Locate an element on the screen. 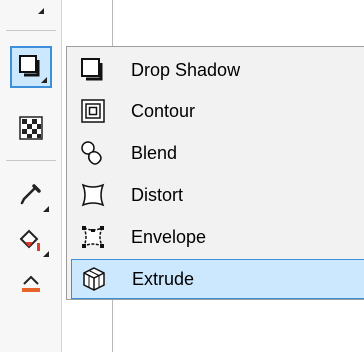  eyedropper-tool-icon is located at coordinates (30, 194).